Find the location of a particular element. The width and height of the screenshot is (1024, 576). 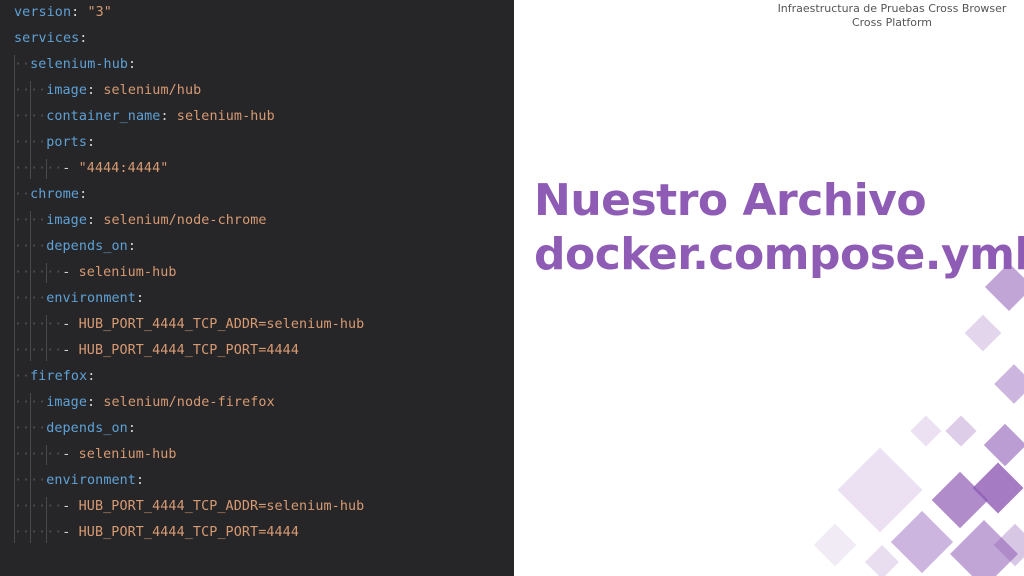

code-line: firefox: is located at coordinates (62, 377).